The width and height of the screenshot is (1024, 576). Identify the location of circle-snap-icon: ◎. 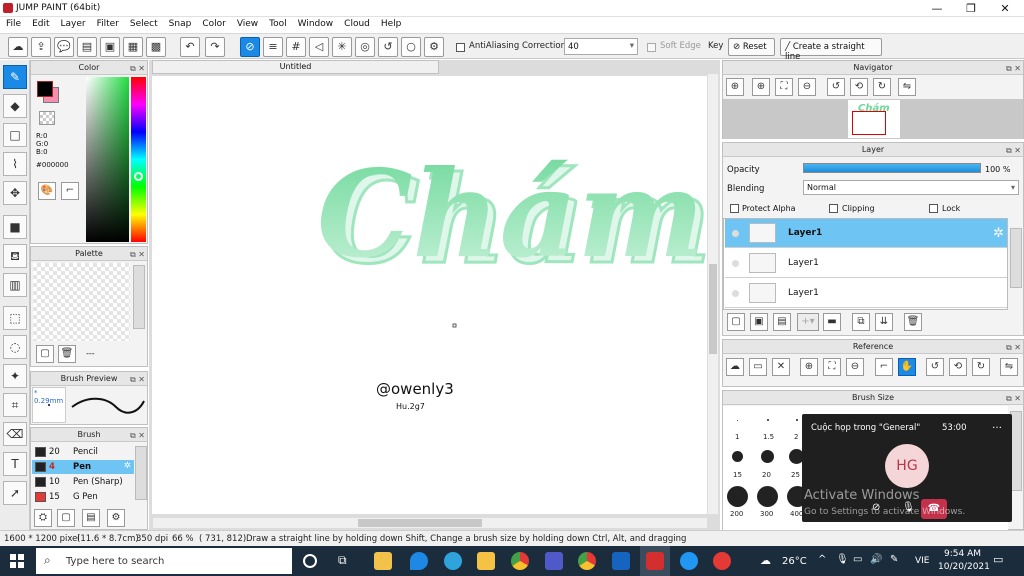
(365, 47).